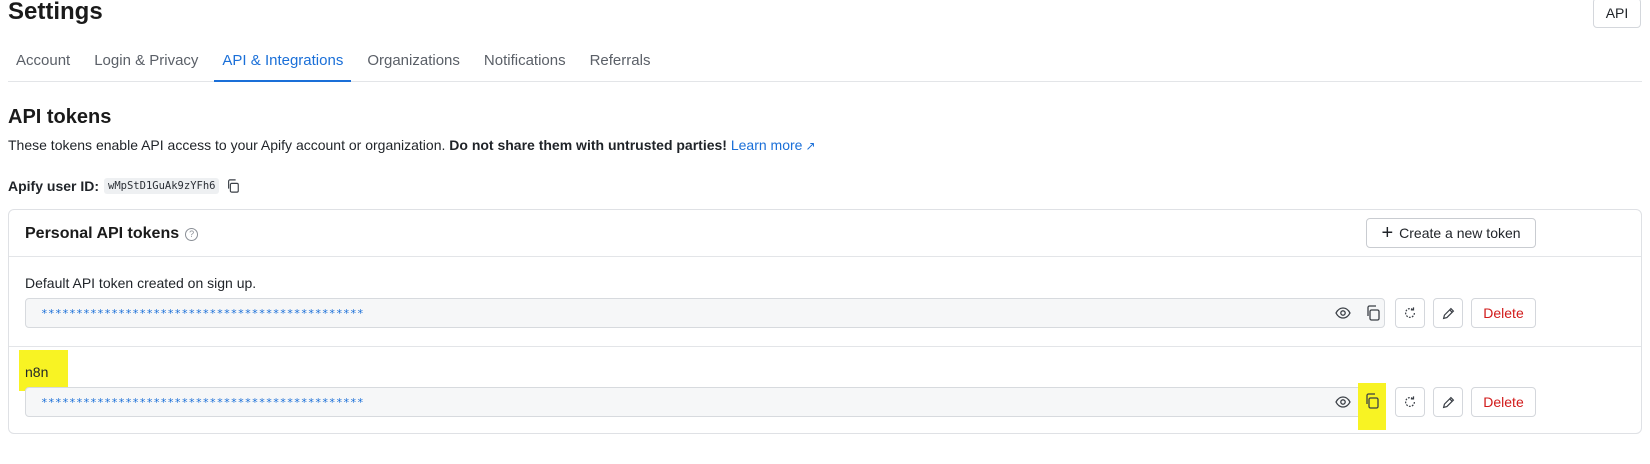  Describe the element at coordinates (141, 283) in the screenshot. I see `token-label: Default API token created on sign up.` at that location.